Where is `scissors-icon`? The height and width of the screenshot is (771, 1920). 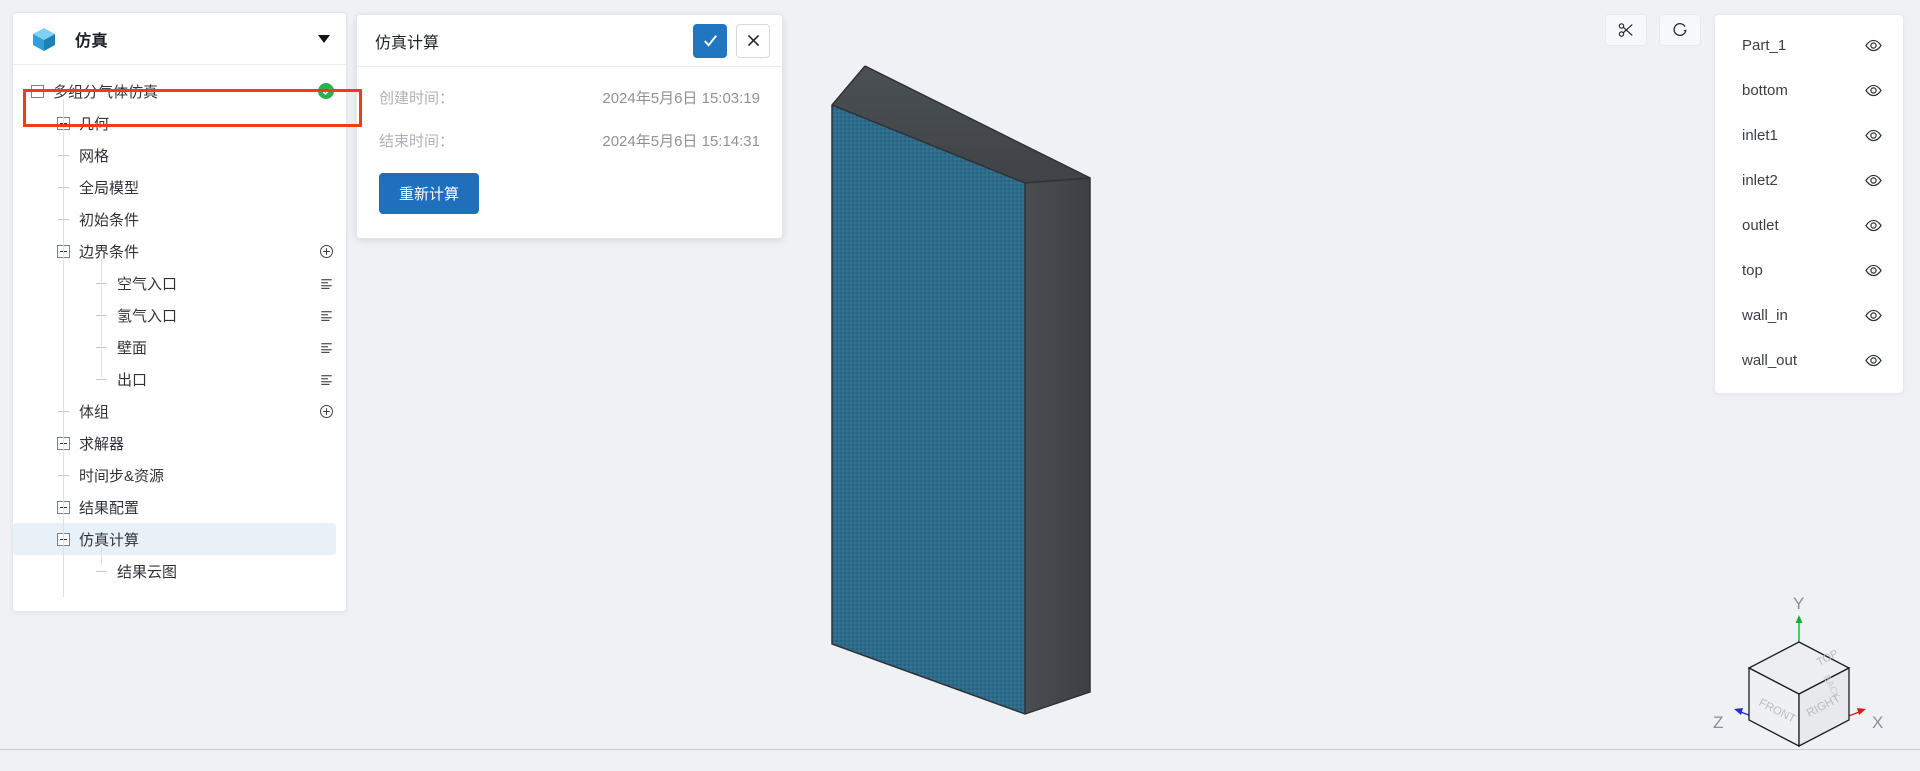
scissors-icon is located at coordinates (1625, 30).